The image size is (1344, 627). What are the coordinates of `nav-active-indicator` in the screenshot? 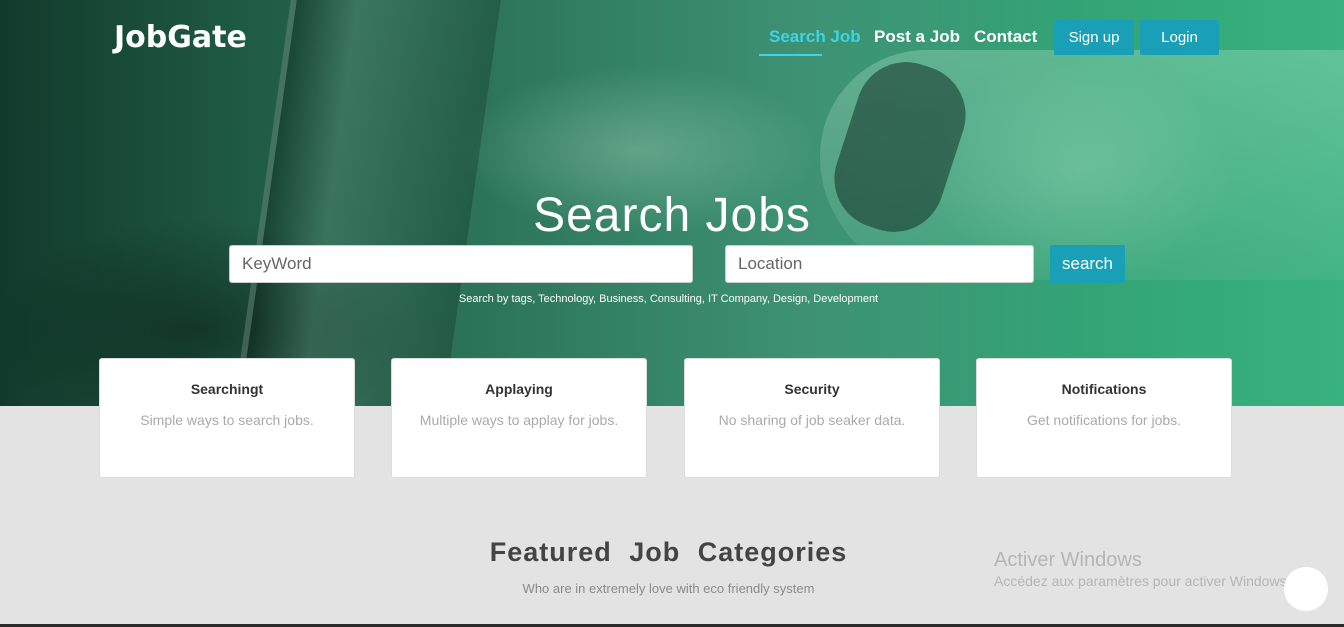 It's located at (790, 55).